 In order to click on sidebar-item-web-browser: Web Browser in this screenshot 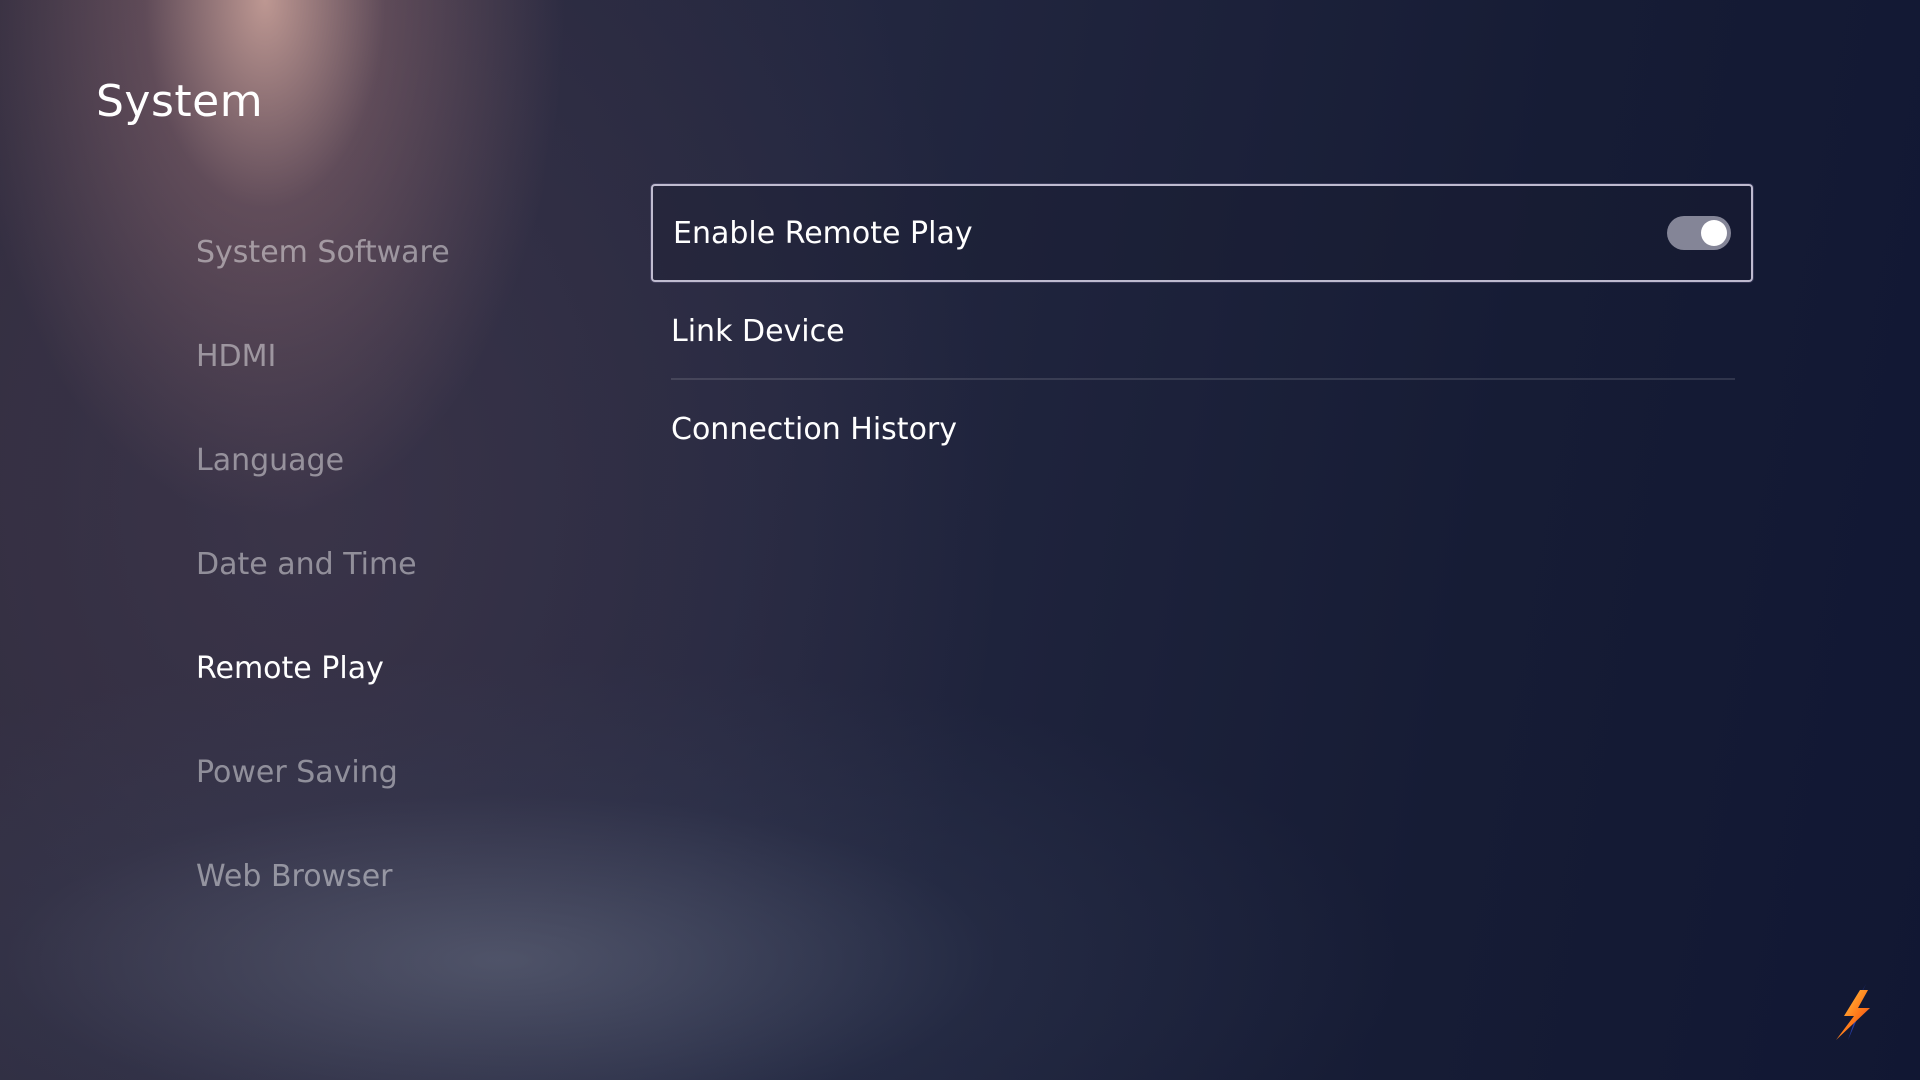, I will do `click(406, 876)`.